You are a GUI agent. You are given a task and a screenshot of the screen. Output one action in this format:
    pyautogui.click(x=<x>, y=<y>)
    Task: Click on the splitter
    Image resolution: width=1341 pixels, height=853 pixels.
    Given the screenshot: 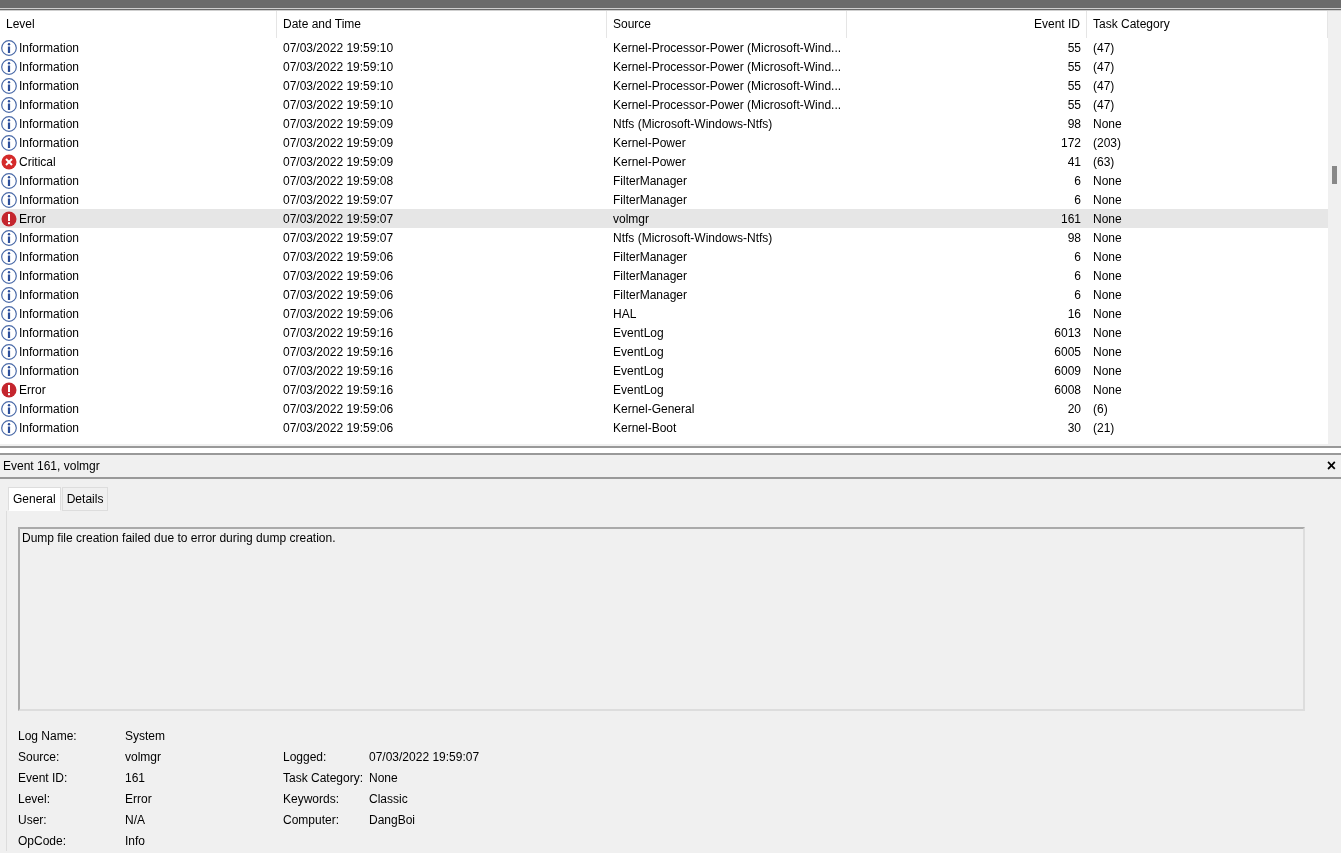 What is the action you would take?
    pyautogui.click(x=670, y=450)
    